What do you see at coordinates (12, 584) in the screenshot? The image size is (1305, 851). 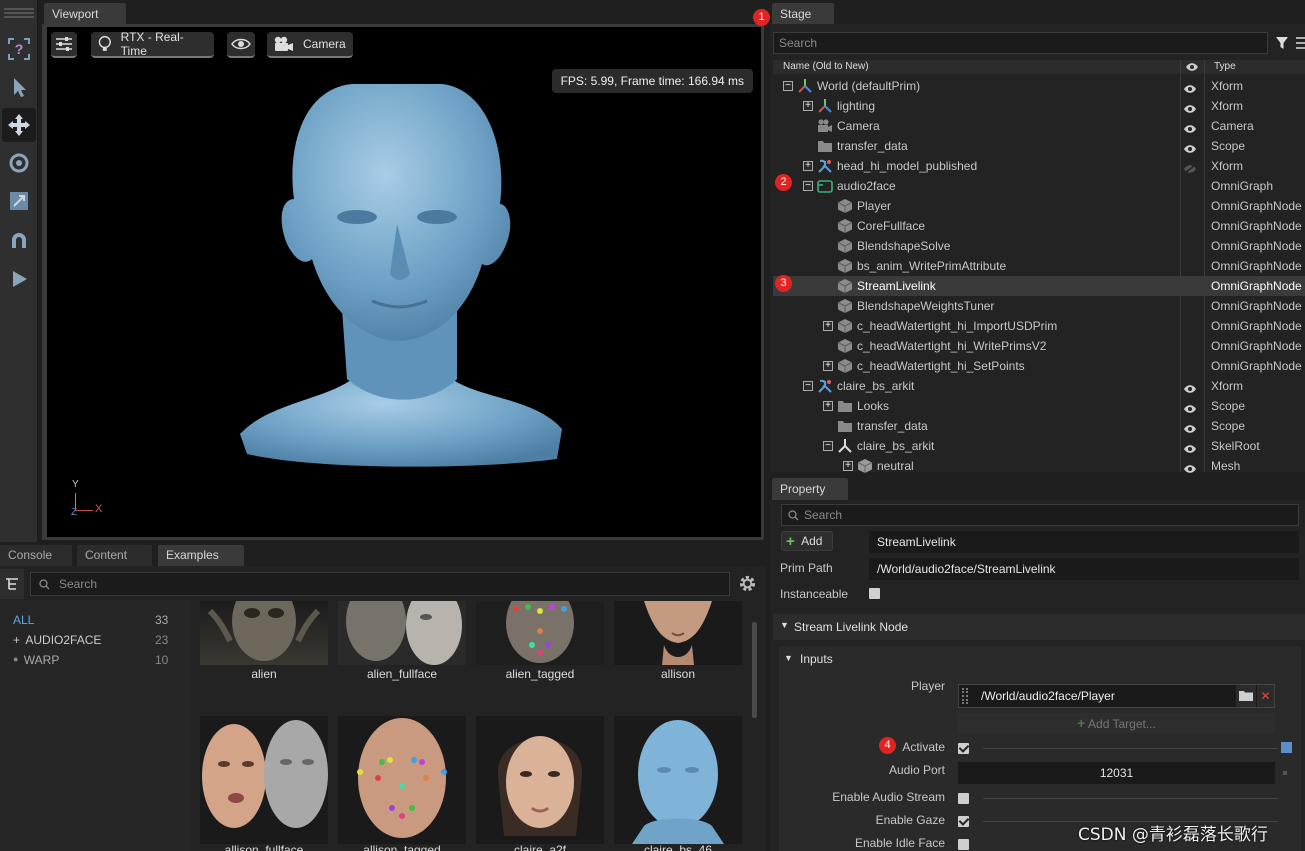 I see `tree-toggle-button` at bounding box center [12, 584].